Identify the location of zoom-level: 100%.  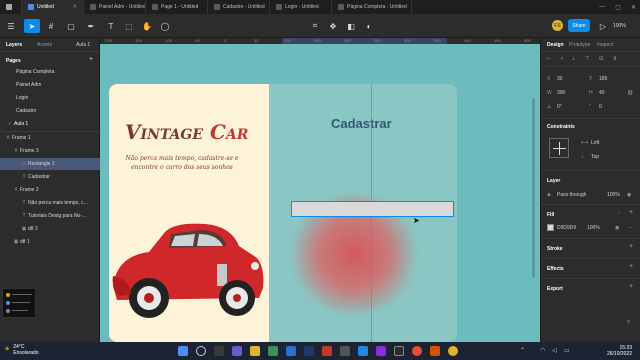
(619, 26).